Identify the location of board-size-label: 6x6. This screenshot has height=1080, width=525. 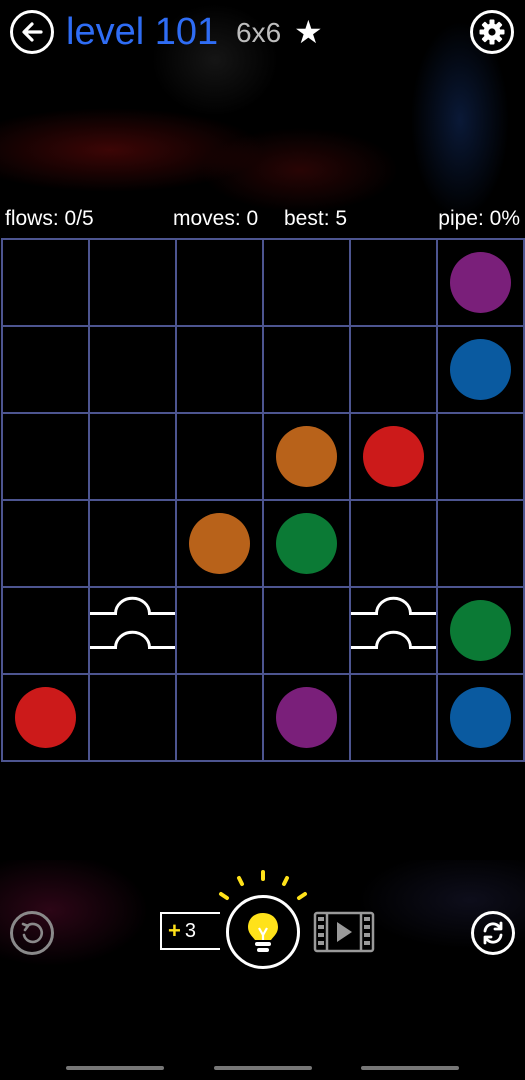
(259, 32).